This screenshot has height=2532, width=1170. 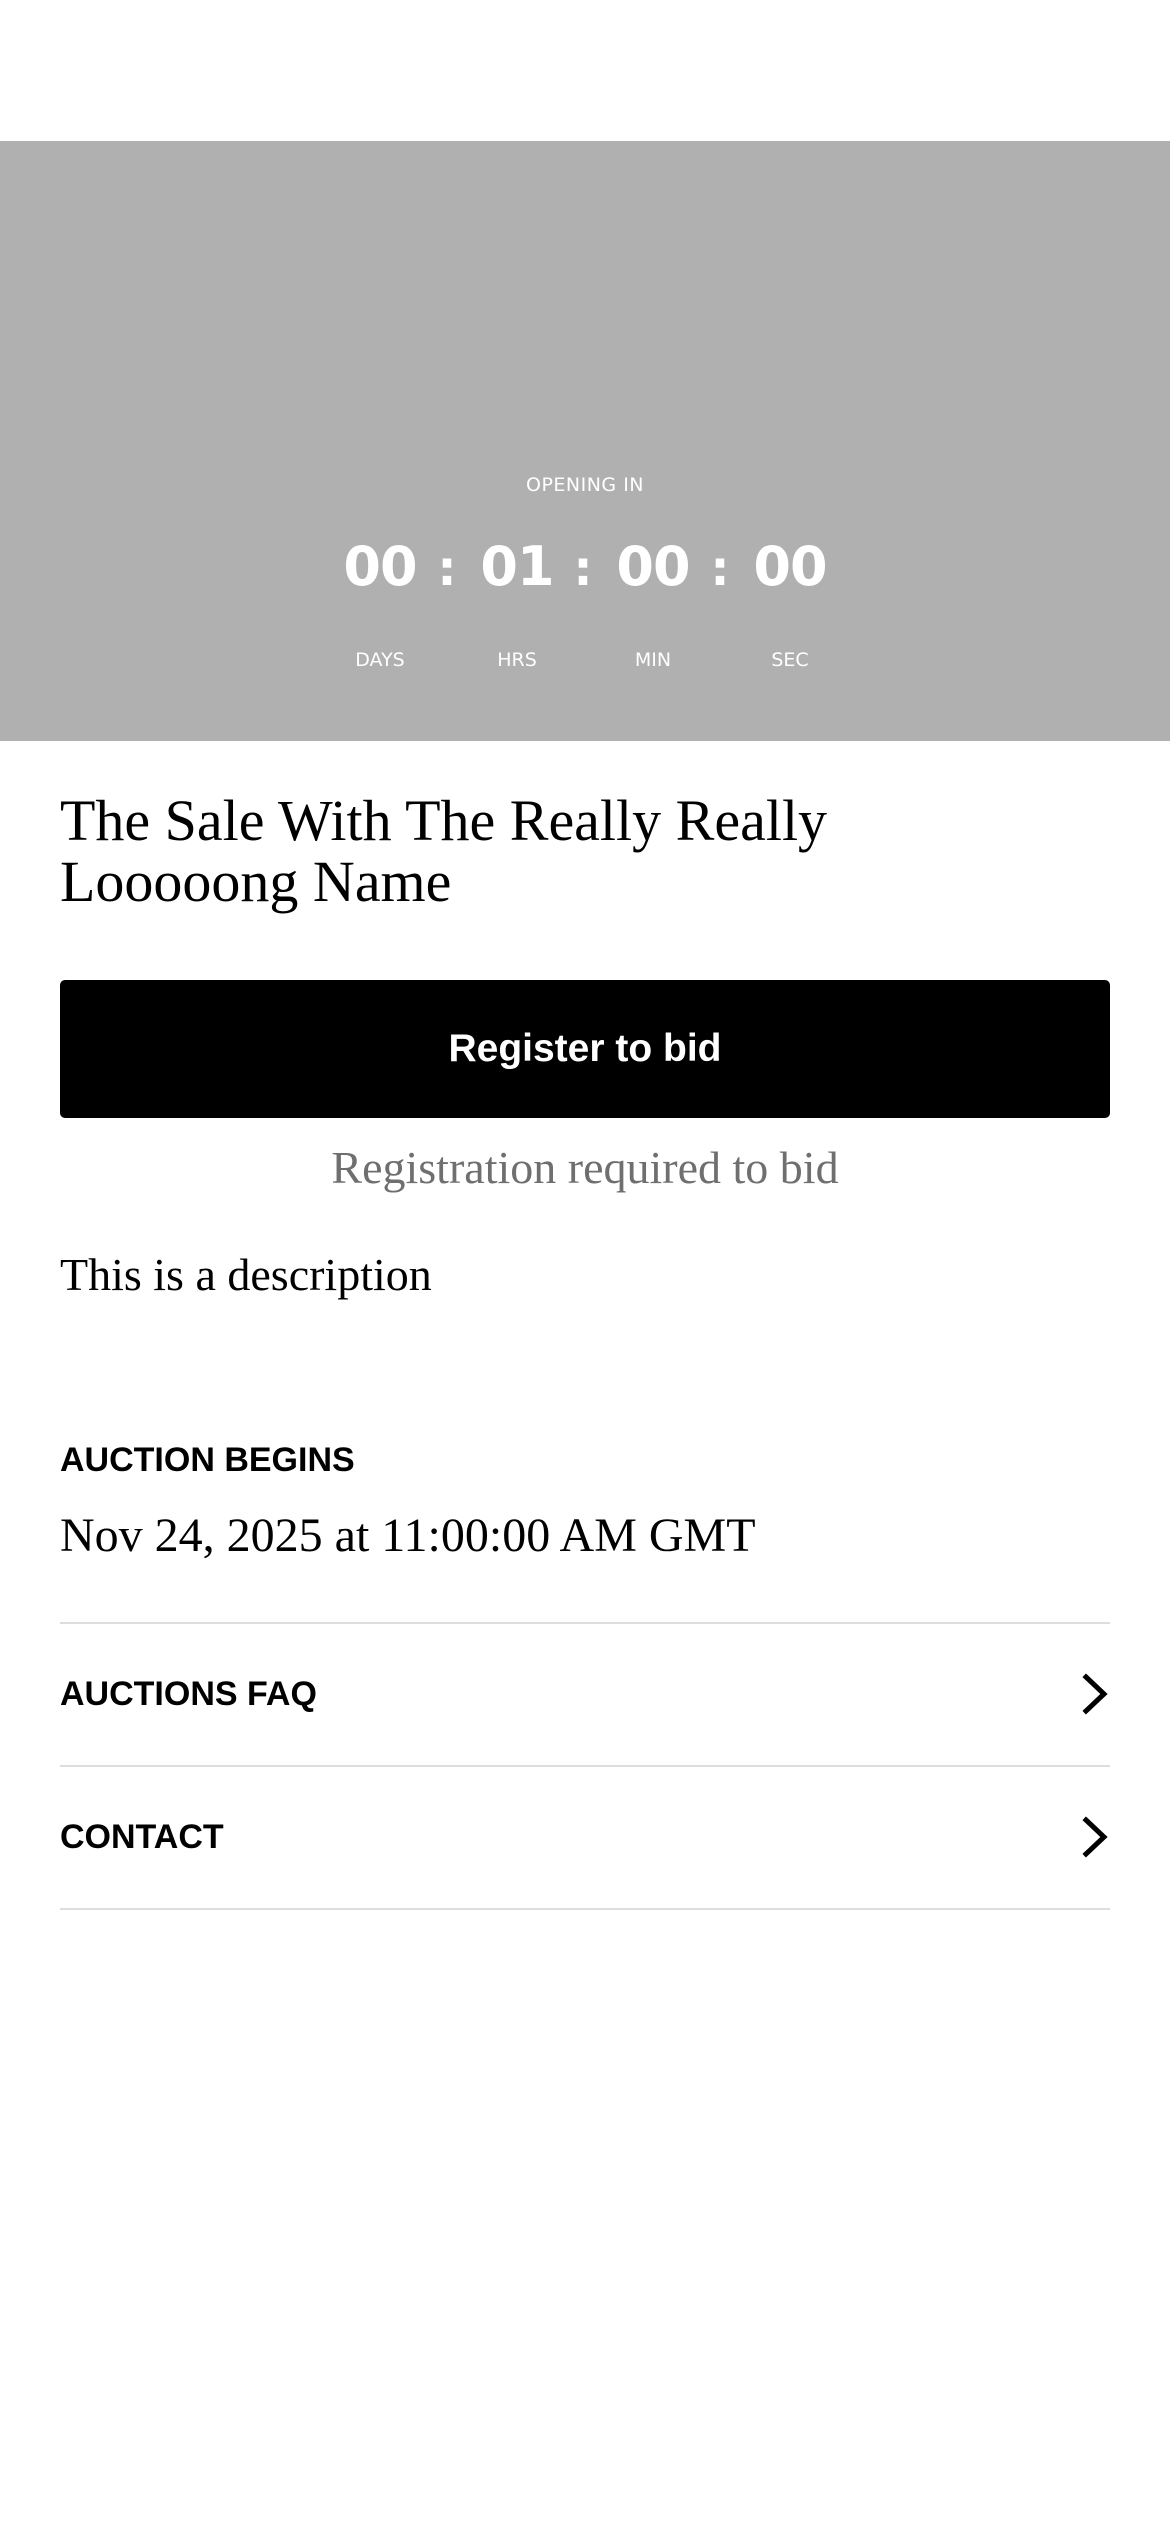 I want to click on divider, so click(x=585, y=1909).